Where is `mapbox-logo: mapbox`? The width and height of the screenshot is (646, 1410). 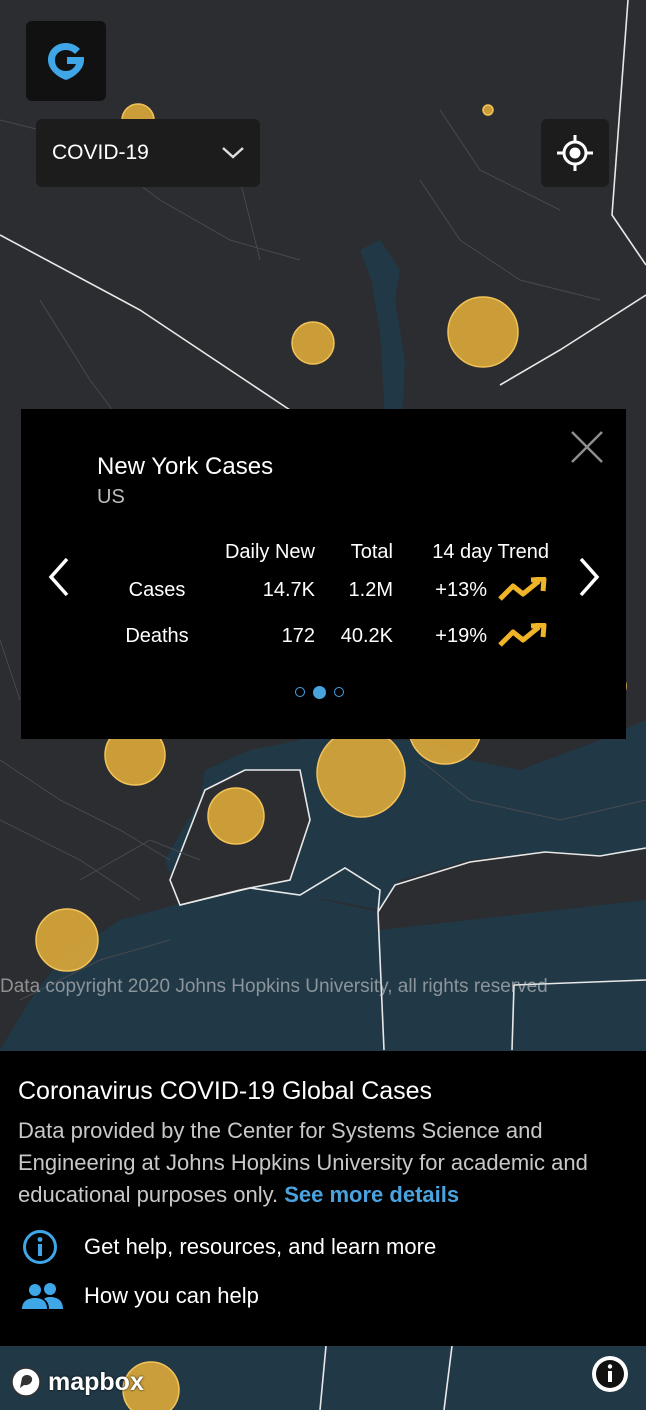
mapbox-logo: mapbox is located at coordinates (77, 1382).